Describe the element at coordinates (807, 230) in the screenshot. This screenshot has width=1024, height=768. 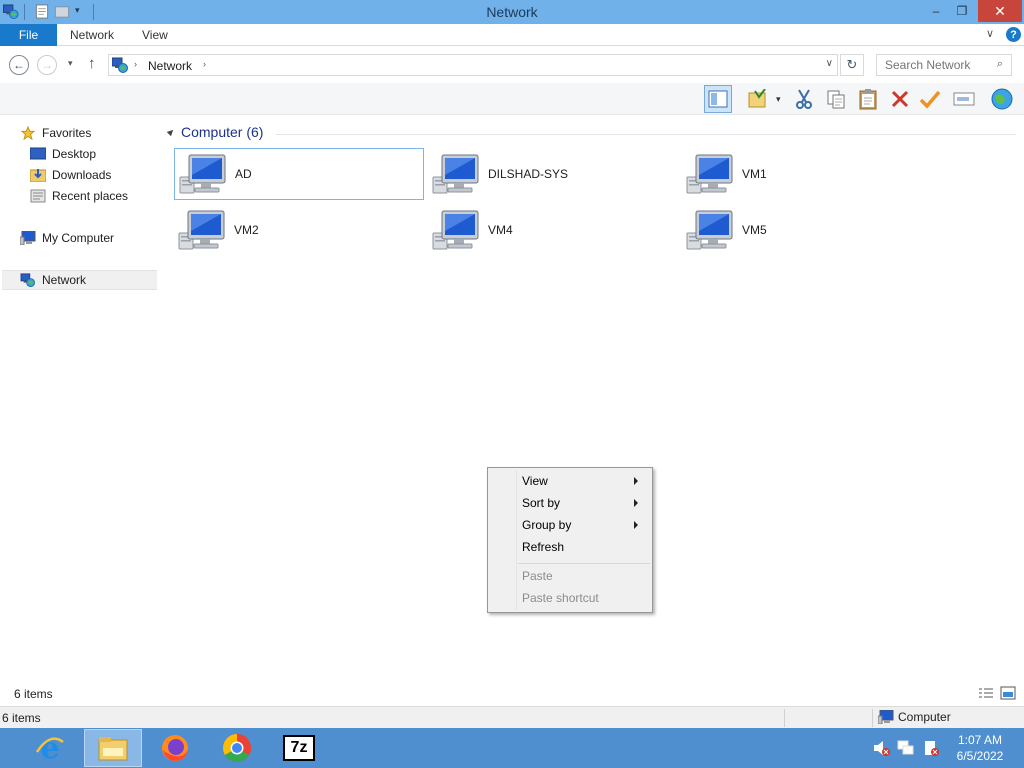
I see `computer-item-vm5: VM5` at that location.